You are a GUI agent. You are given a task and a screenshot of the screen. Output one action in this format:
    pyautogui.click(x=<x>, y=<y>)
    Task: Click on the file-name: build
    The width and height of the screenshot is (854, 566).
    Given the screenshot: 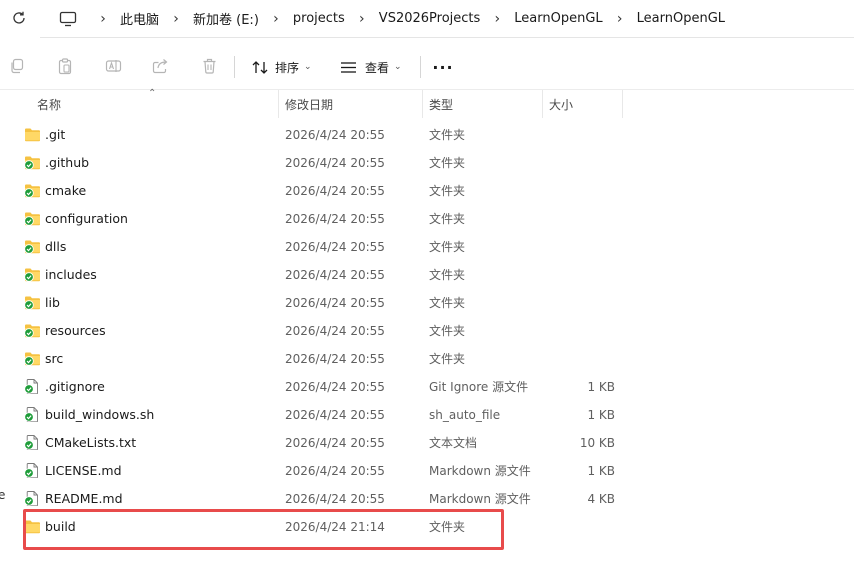 What is the action you would take?
    pyautogui.click(x=60, y=527)
    